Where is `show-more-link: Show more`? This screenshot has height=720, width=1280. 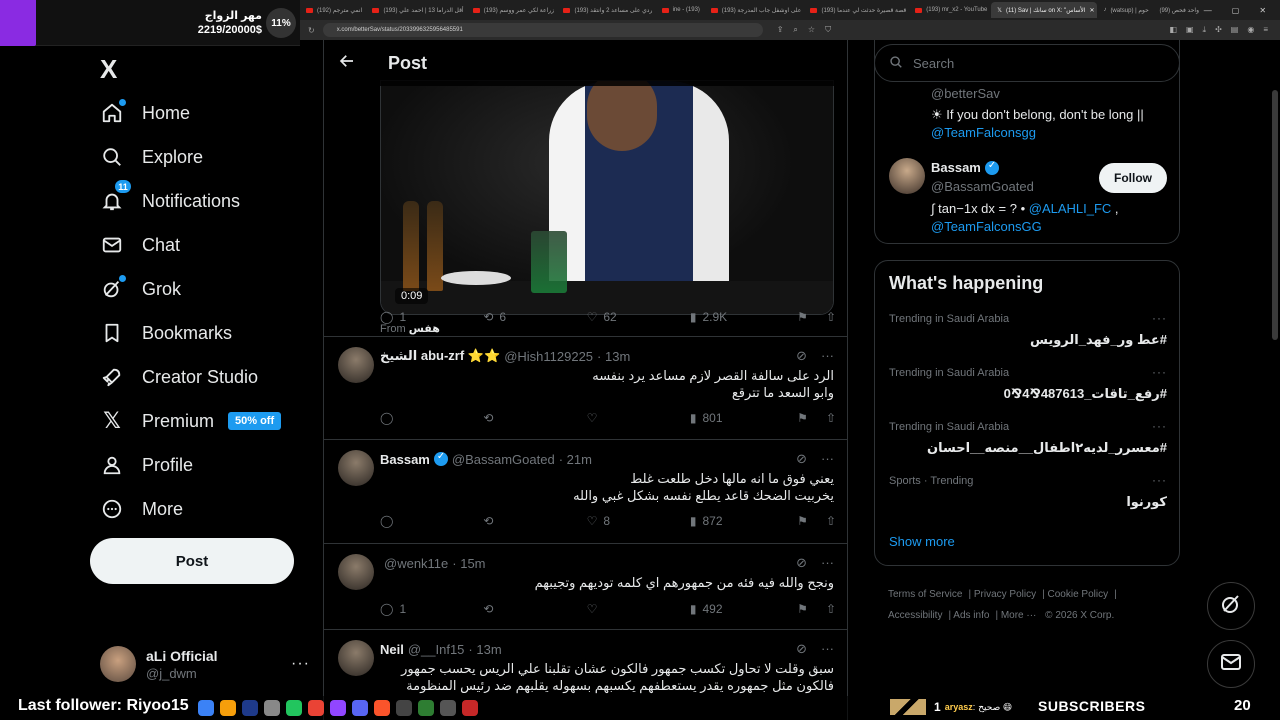
show-more-link: Show more is located at coordinates (922, 541).